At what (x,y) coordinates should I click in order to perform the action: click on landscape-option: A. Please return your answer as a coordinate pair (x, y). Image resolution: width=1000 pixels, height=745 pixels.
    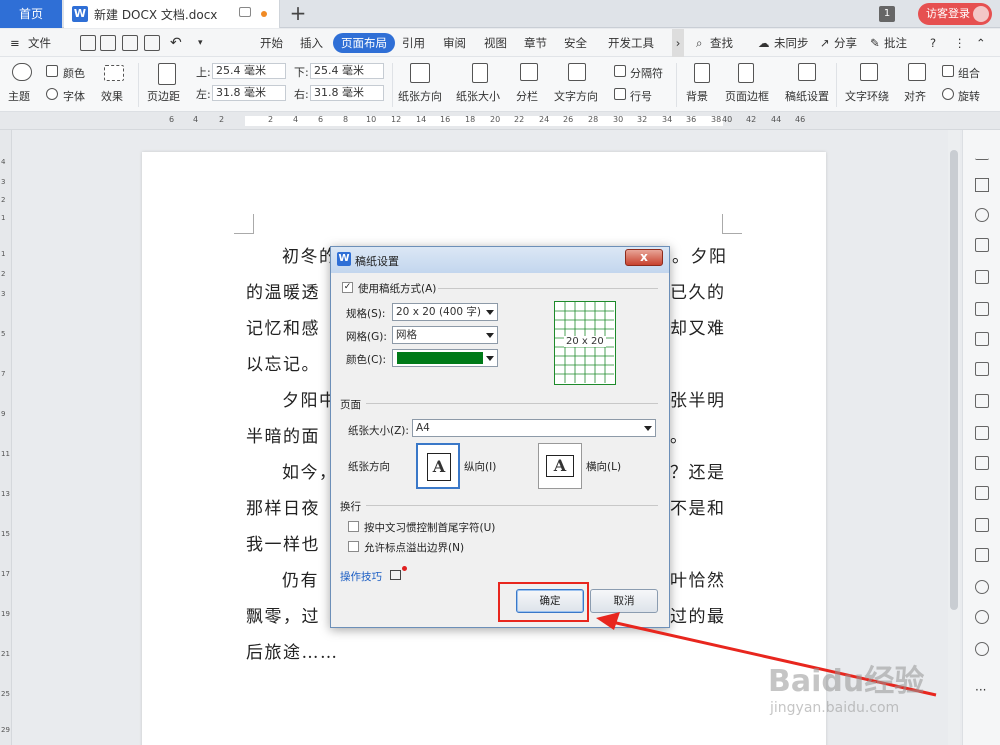
    Looking at the image, I should click on (560, 466).